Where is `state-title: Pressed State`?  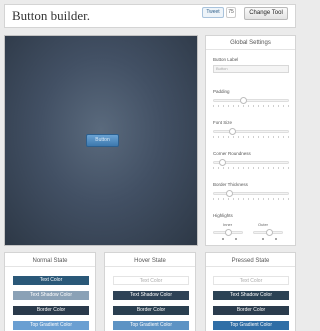 state-title: Pressed State is located at coordinates (250, 261).